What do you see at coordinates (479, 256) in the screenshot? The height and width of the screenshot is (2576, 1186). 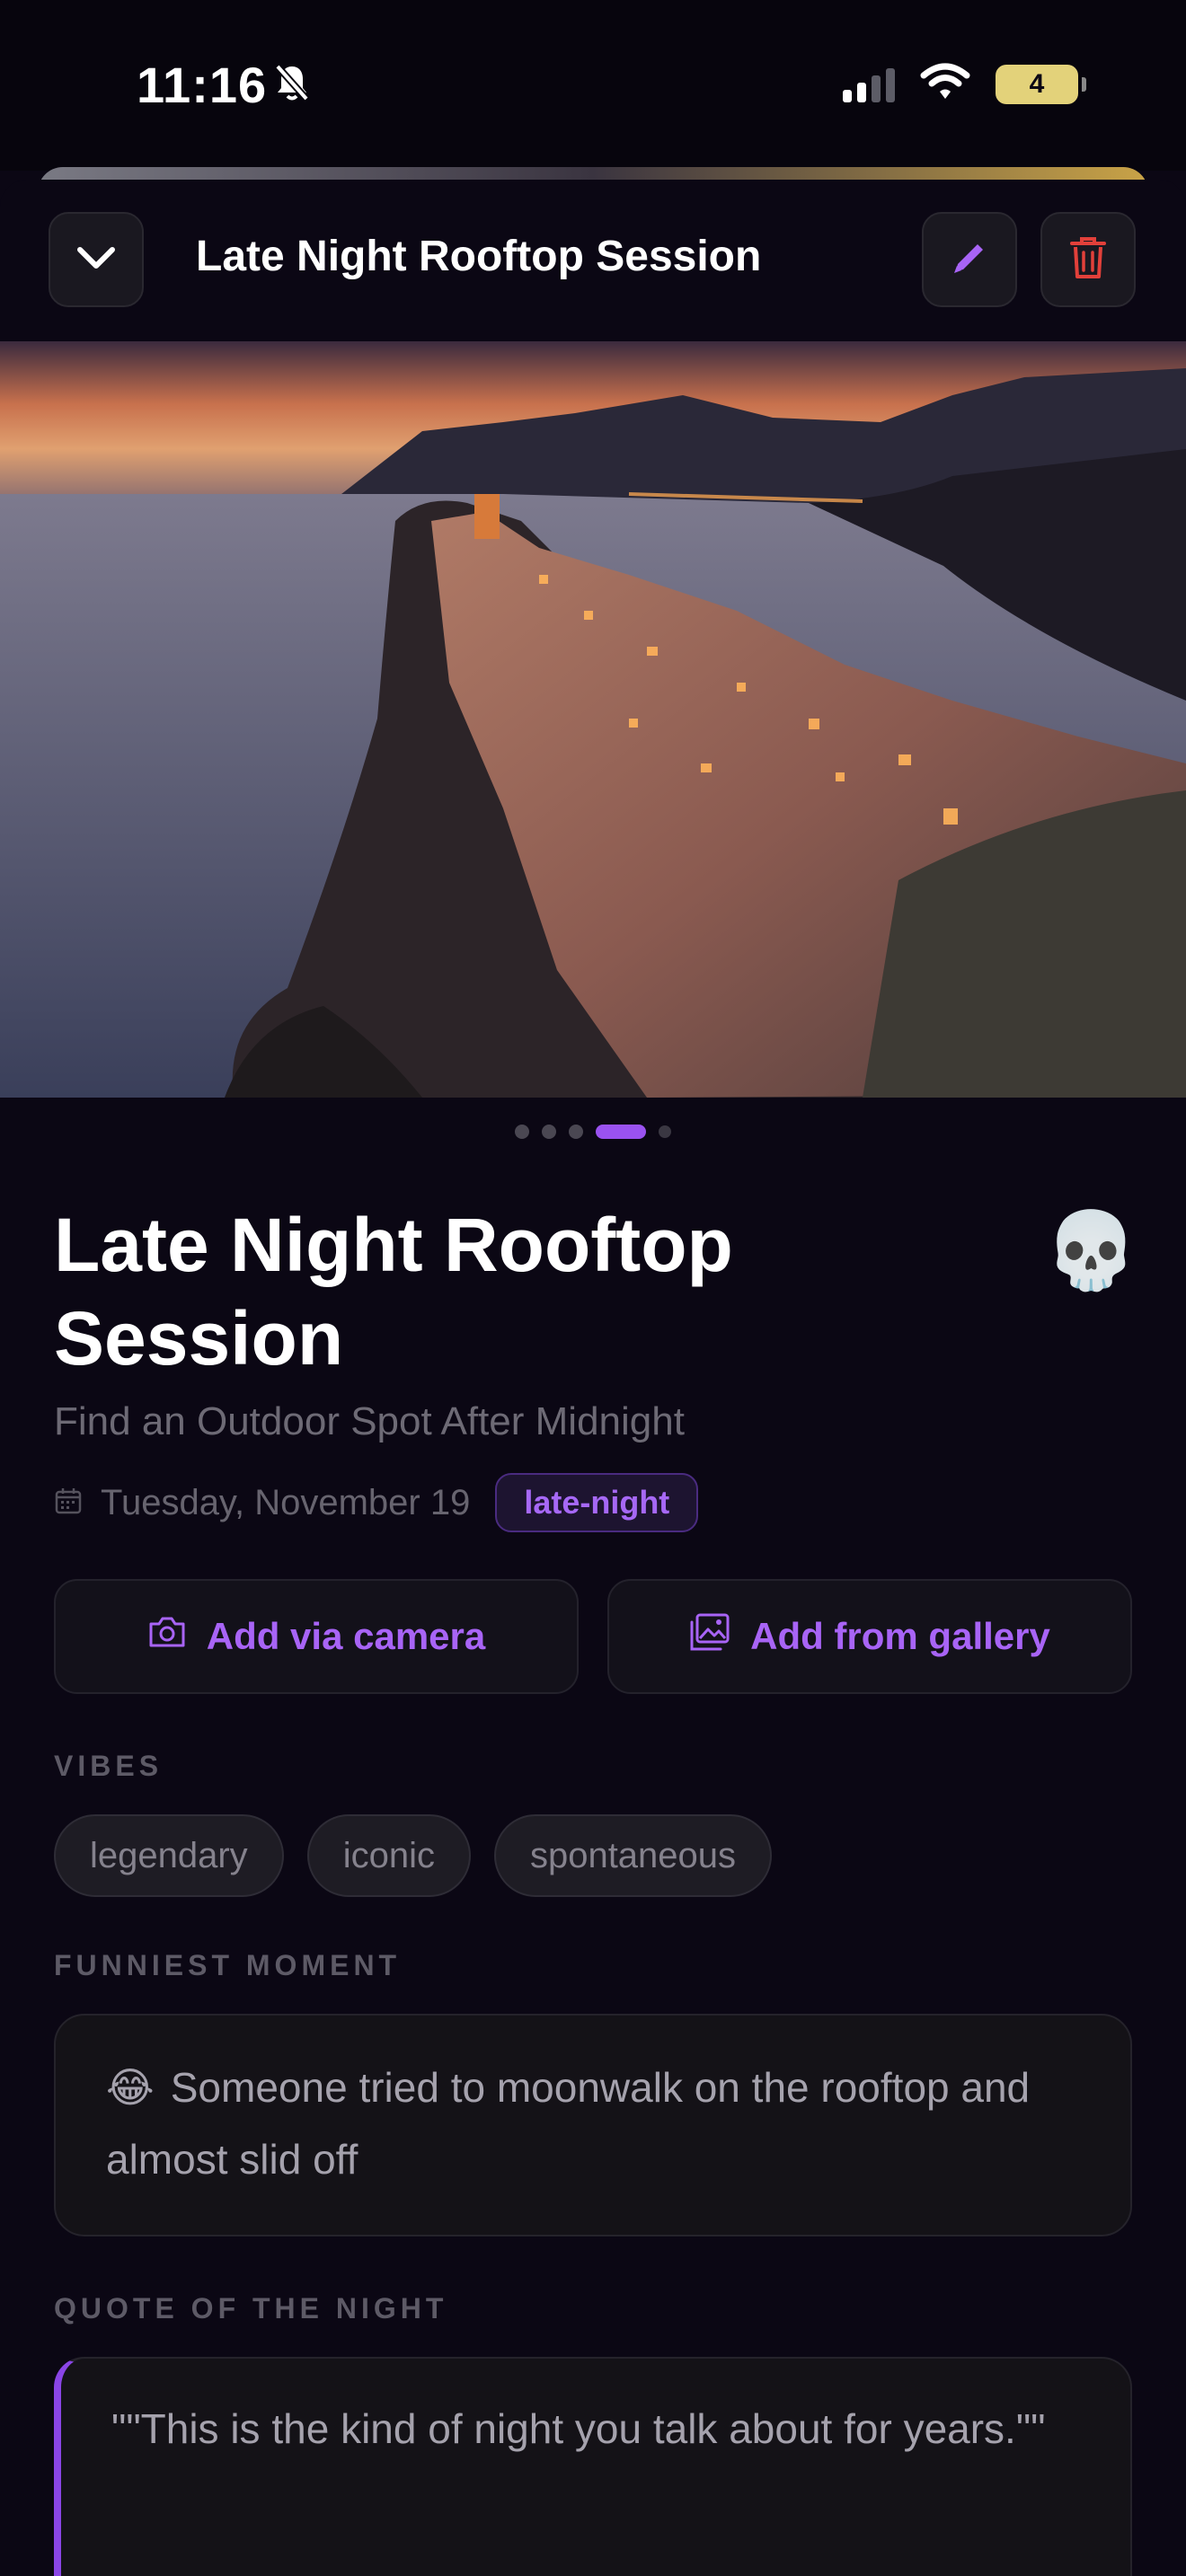 I see `header-title: Late Night Rooftop Session` at bounding box center [479, 256].